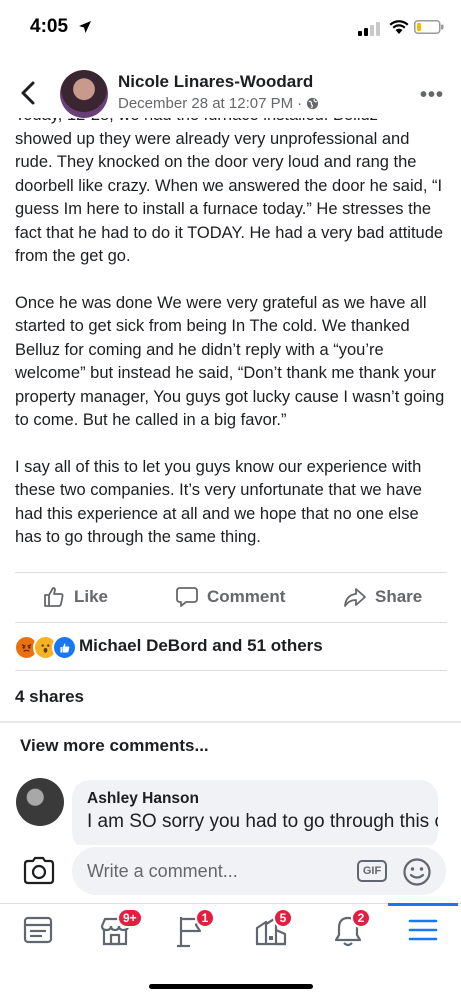 This screenshot has height=1001, width=461. I want to click on comment-button: Comment, so click(230, 597).